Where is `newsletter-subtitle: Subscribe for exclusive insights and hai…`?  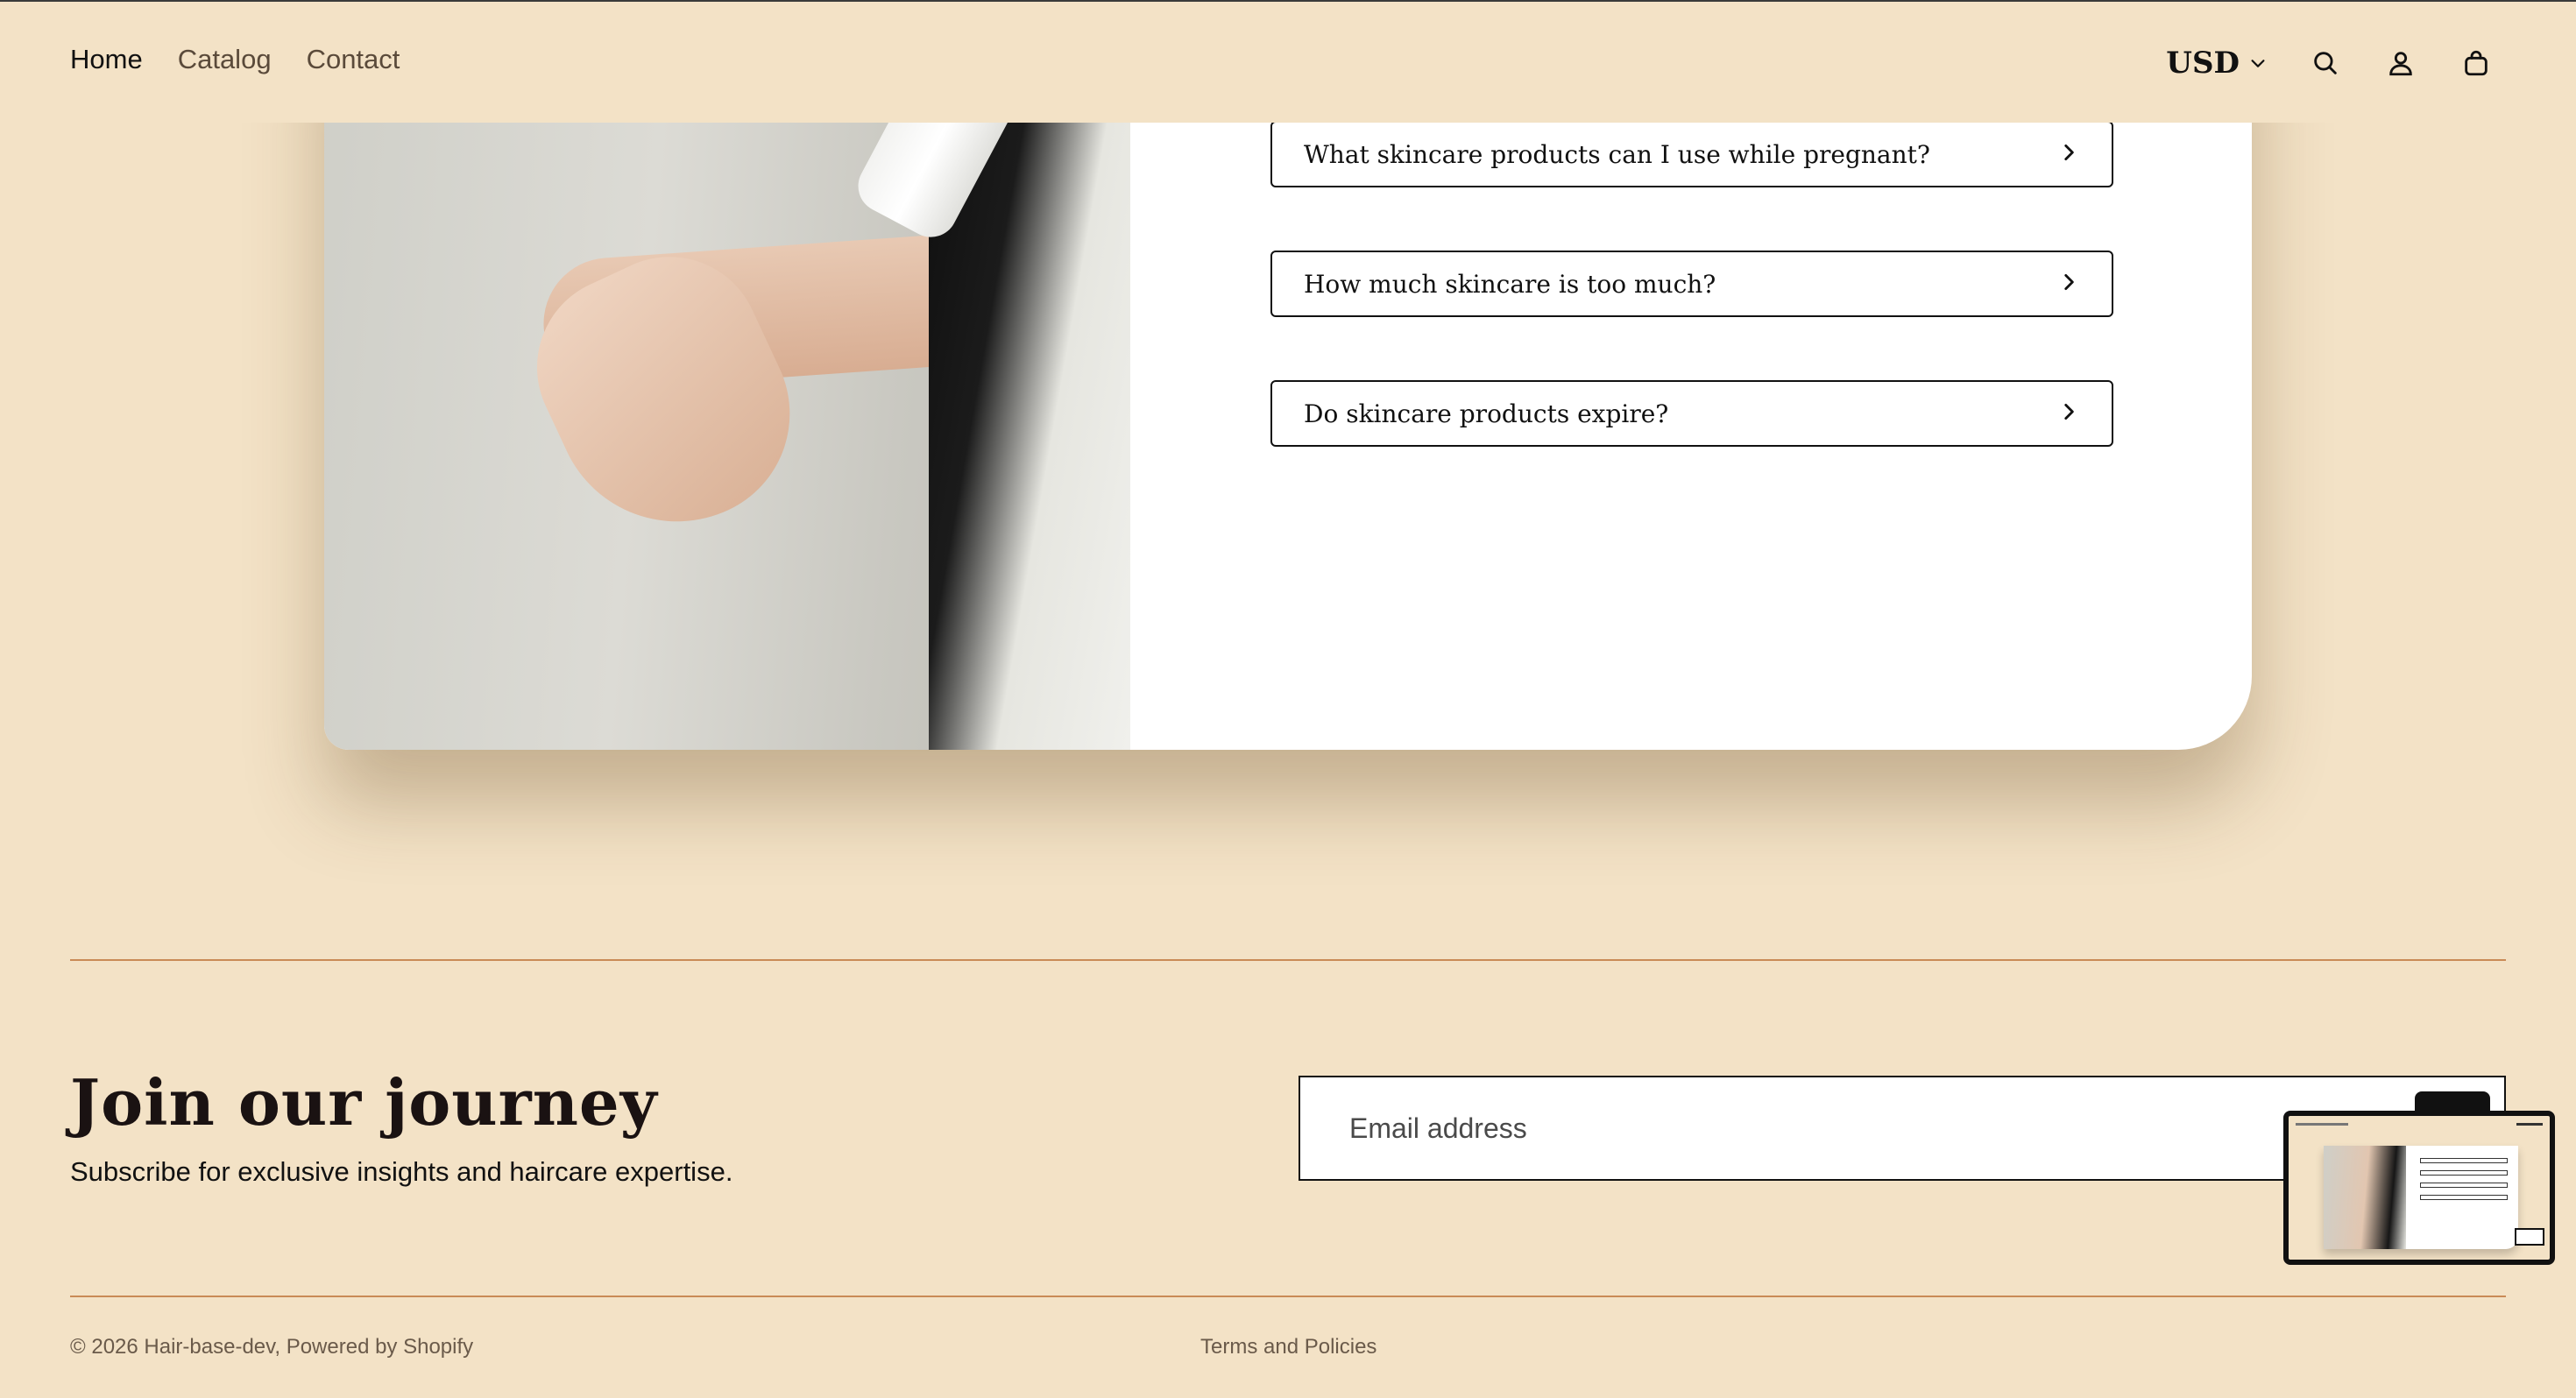 newsletter-subtitle: Subscribe for exclusive insights and hai… is located at coordinates (401, 1171).